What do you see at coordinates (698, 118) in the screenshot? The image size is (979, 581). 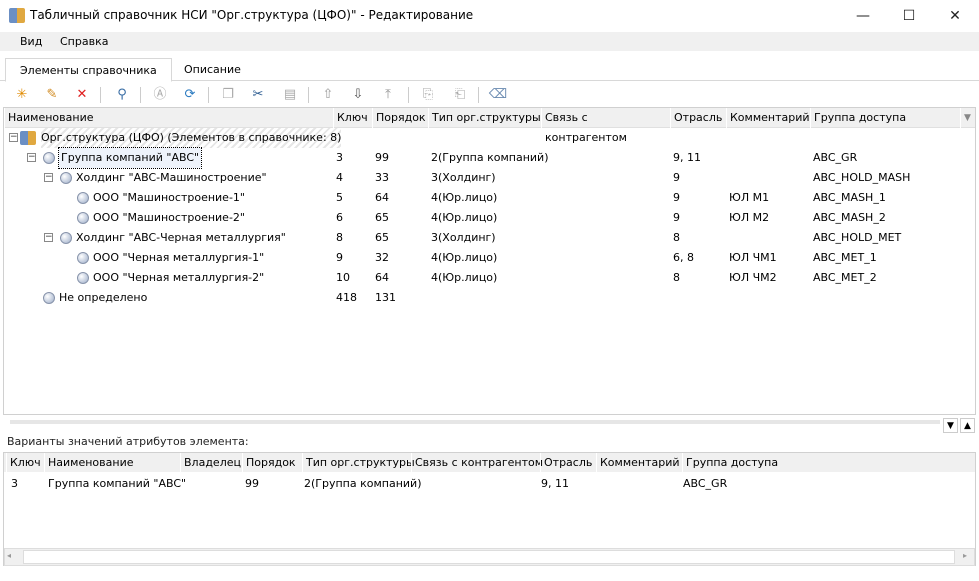 I see `col-industry: Отрасль` at bounding box center [698, 118].